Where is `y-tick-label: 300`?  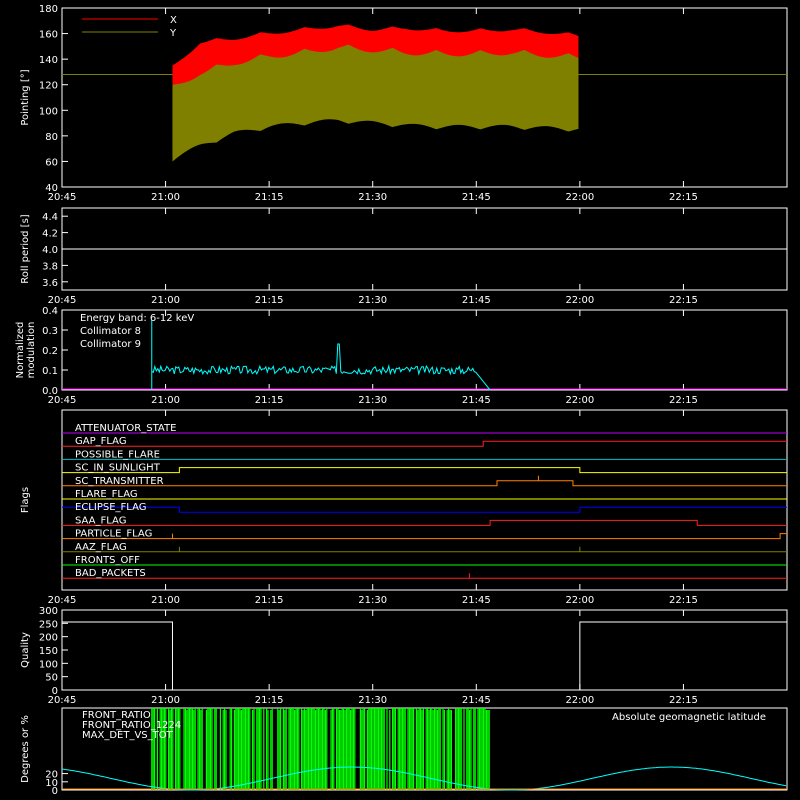
y-tick-label: 300 is located at coordinates (48, 611).